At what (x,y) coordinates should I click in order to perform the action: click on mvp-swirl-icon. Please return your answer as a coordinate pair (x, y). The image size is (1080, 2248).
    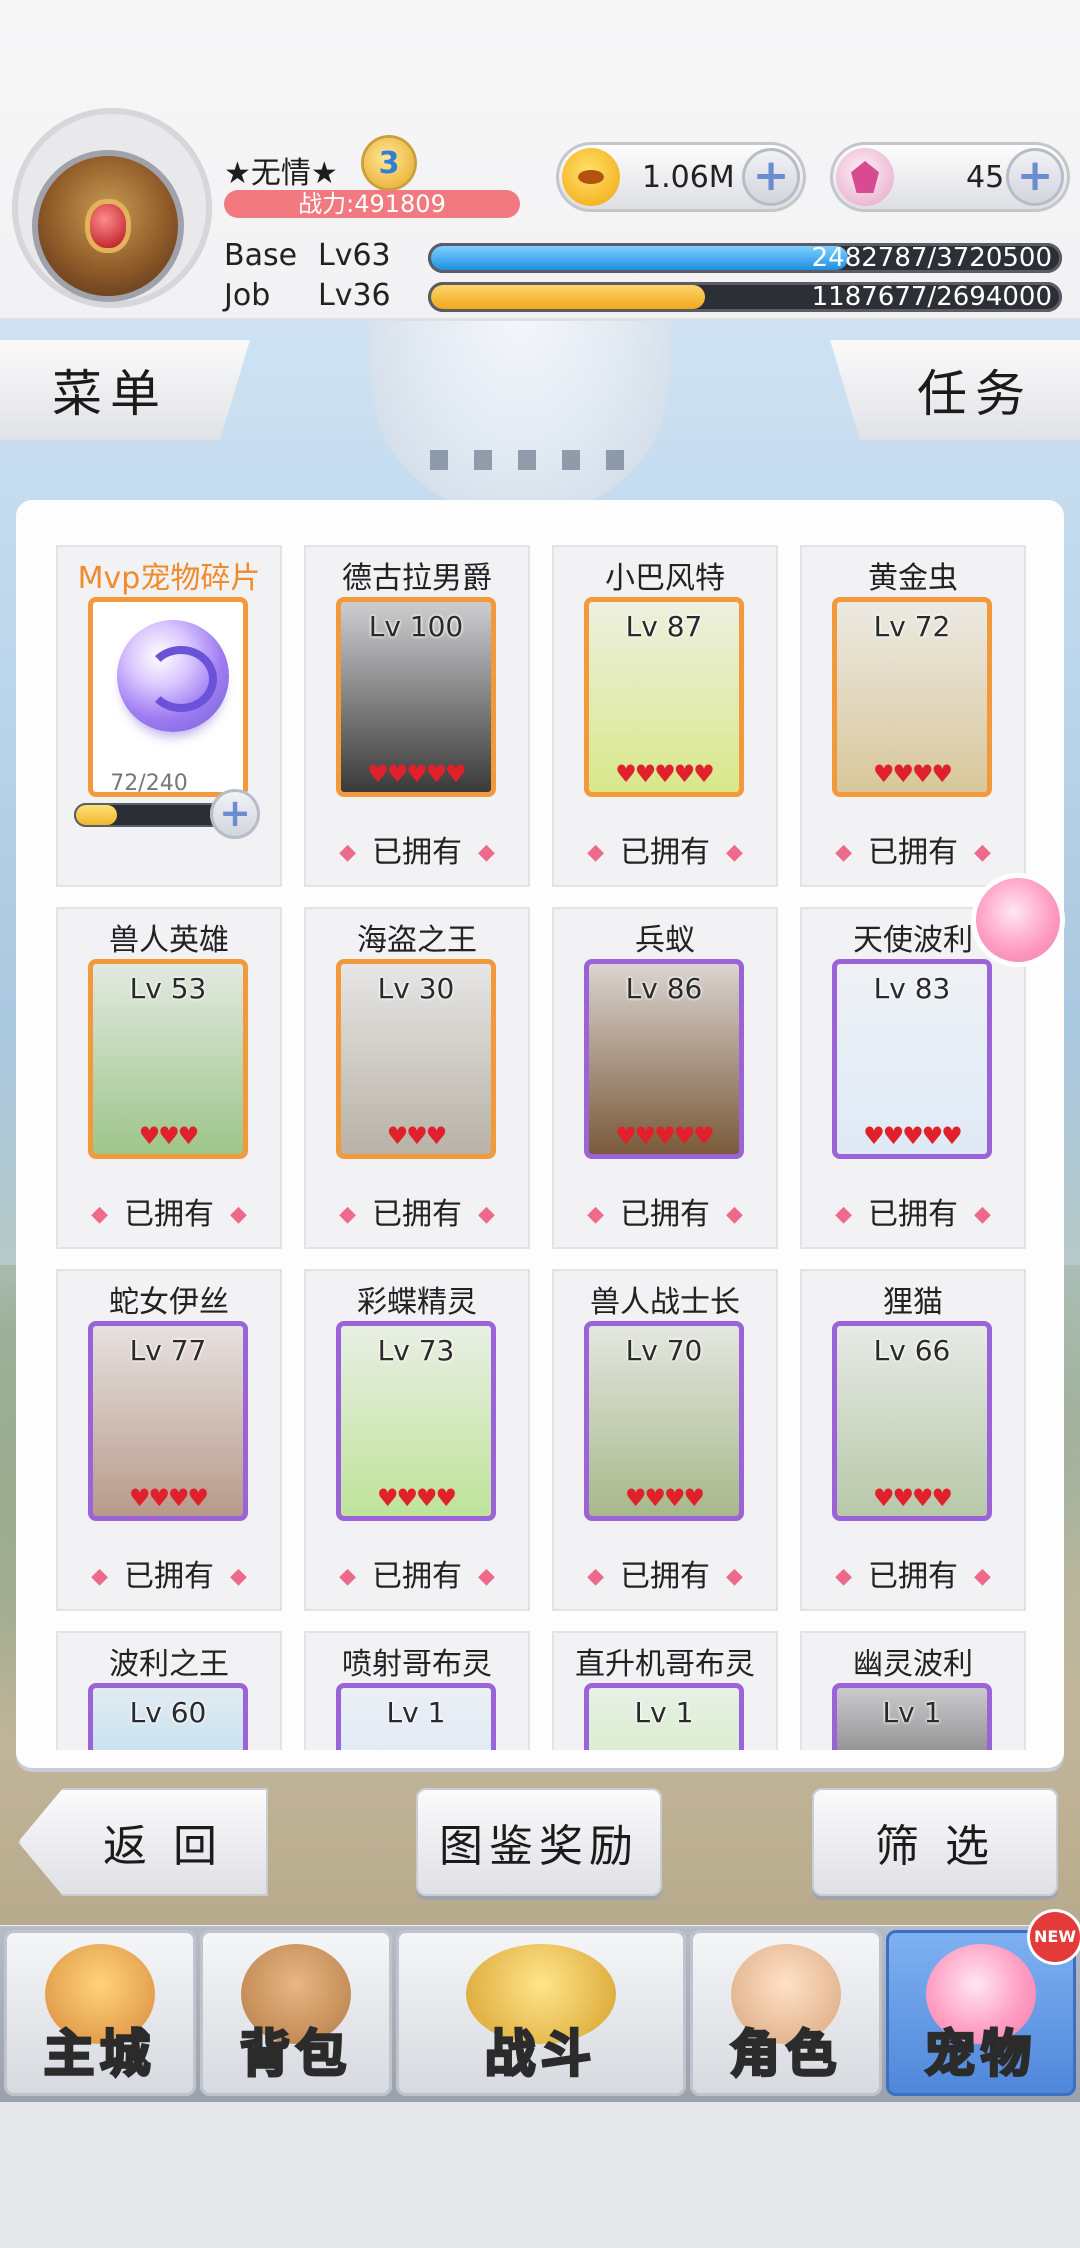
    Looking at the image, I should click on (181, 679).